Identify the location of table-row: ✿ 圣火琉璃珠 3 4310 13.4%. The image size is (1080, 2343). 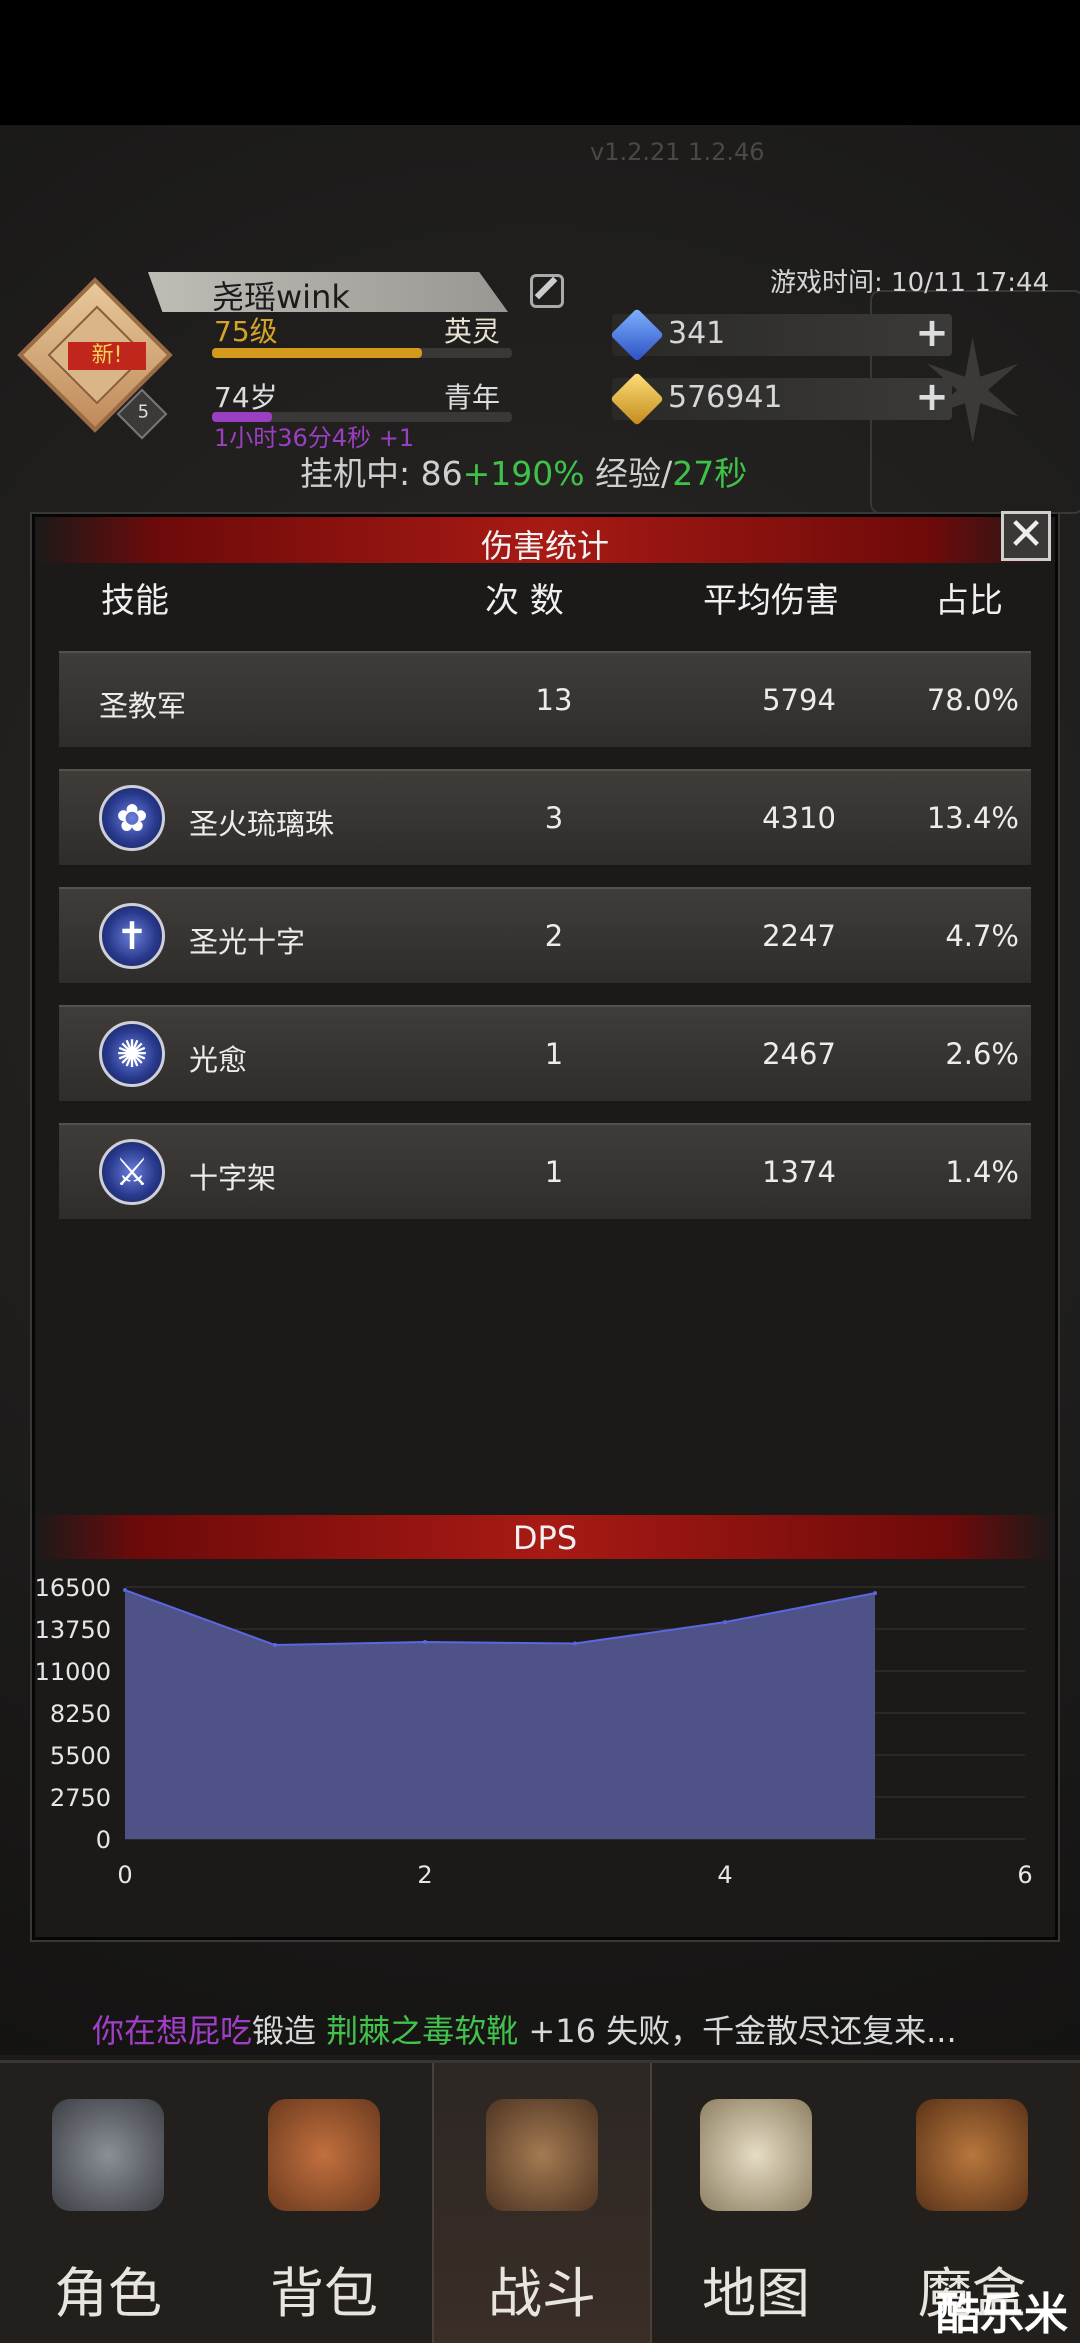
(545, 818).